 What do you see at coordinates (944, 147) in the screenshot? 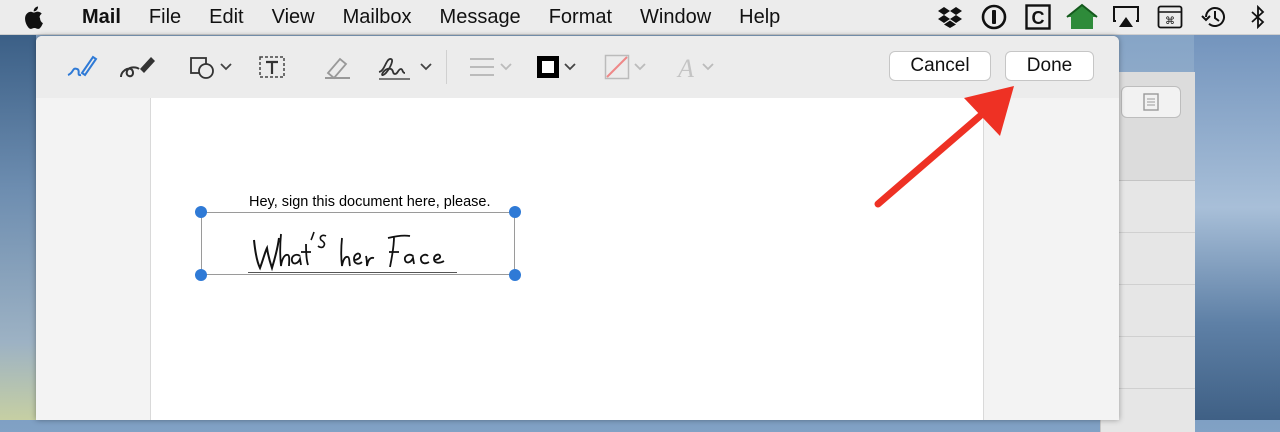
I see `annotation-arrow-icon` at bounding box center [944, 147].